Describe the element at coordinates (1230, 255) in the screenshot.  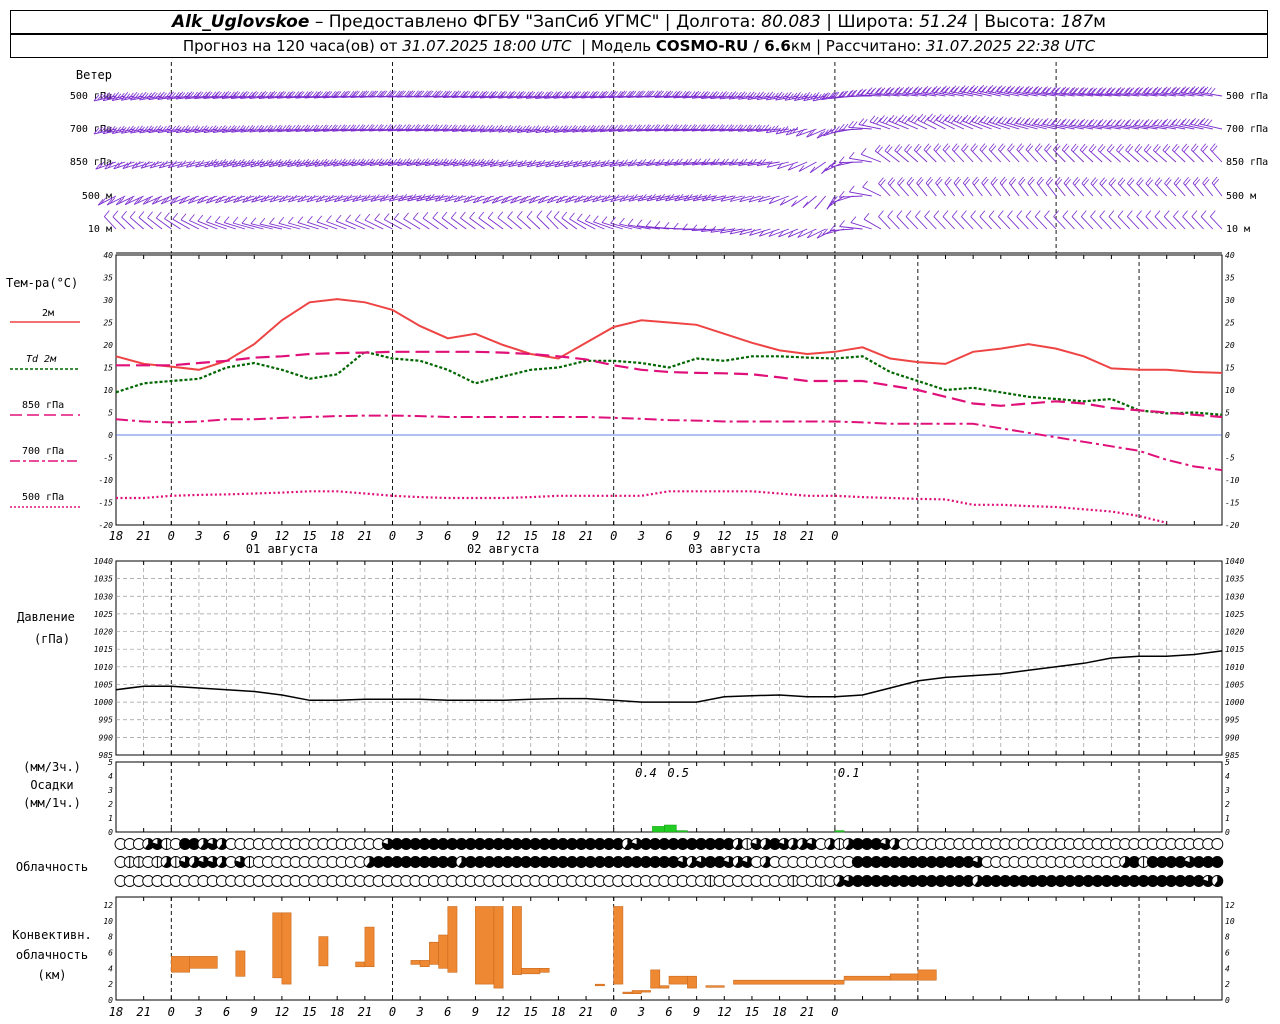
I see `temp-ytick-right: 40` at that location.